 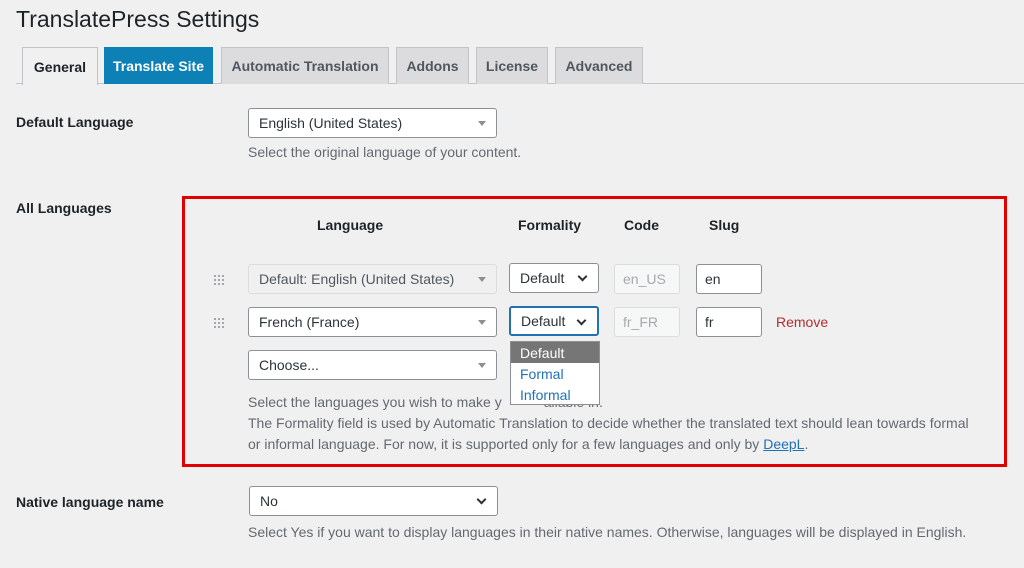 What do you see at coordinates (806, 444) in the screenshot?
I see `description-2-end: .` at bounding box center [806, 444].